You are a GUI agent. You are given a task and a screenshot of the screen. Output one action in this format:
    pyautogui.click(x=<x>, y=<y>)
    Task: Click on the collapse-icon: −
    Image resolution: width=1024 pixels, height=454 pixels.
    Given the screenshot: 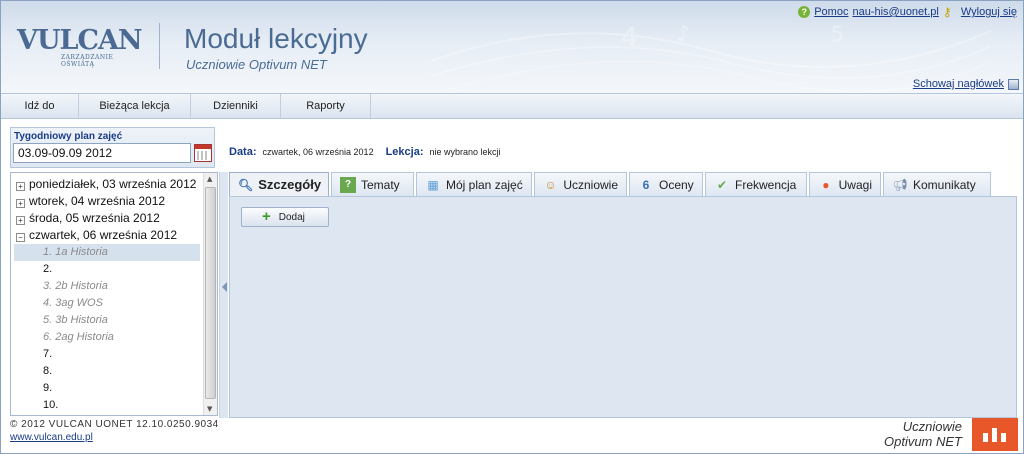 What is the action you would take?
    pyautogui.click(x=20, y=237)
    